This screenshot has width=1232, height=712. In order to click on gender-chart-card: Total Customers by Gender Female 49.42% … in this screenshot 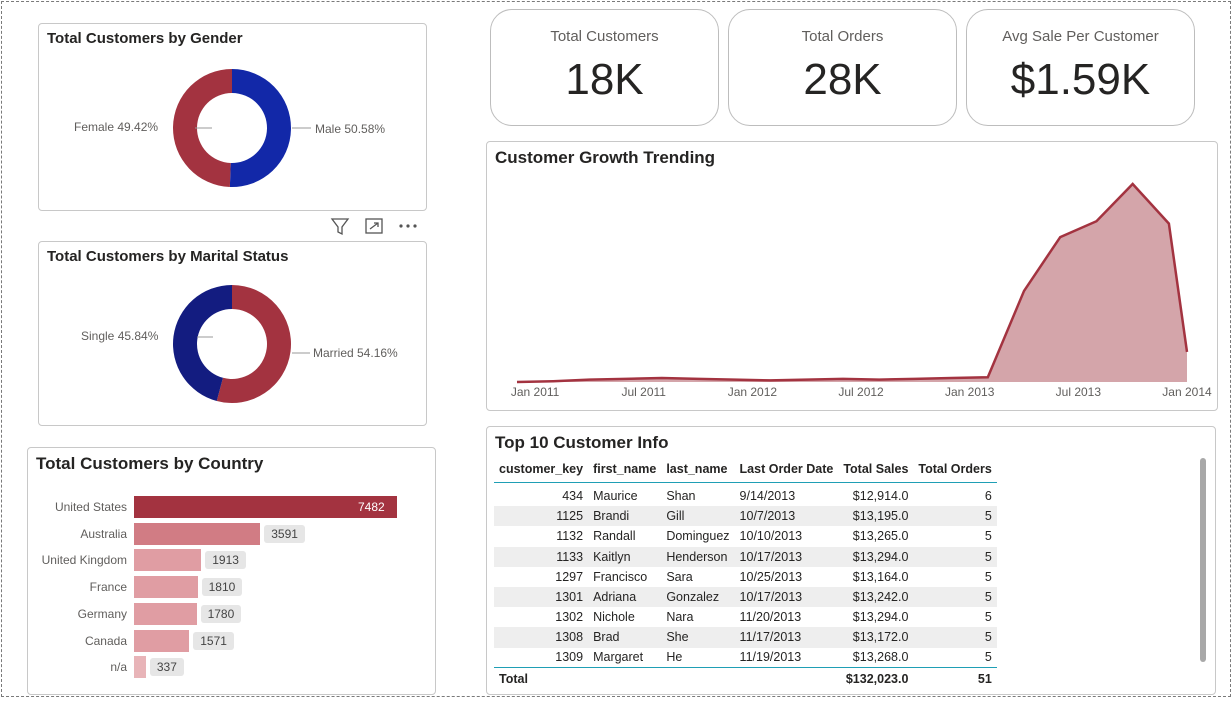, I will do `click(232, 117)`.